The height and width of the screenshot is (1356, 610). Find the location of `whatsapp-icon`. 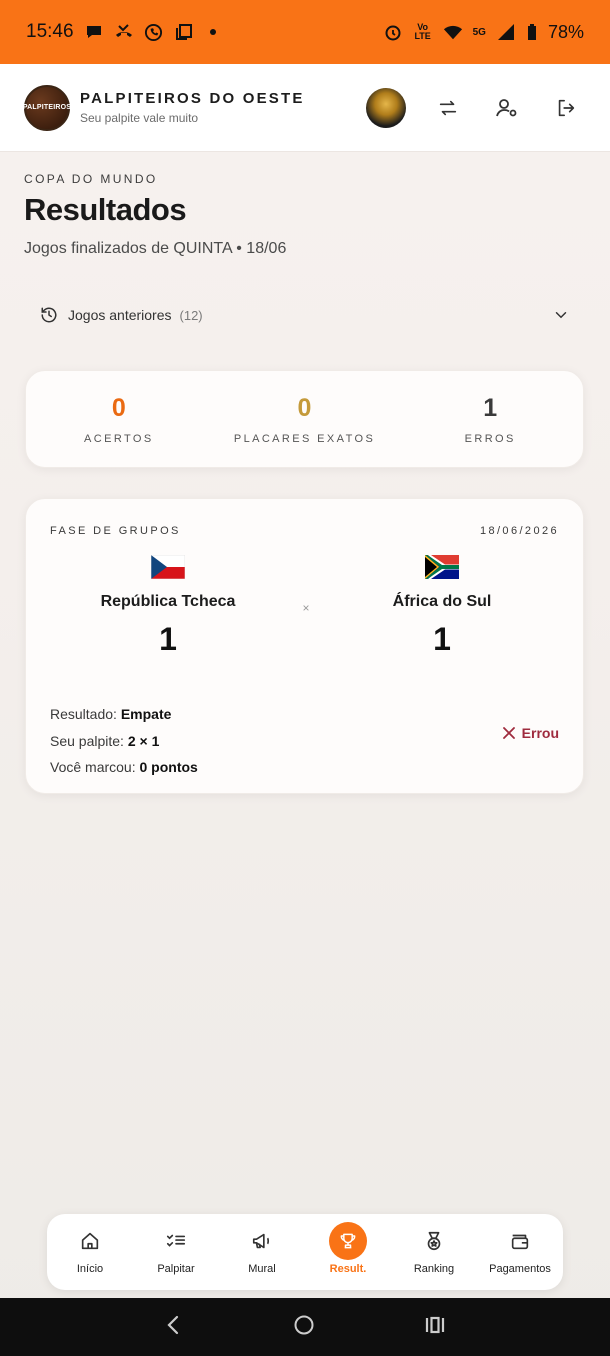

whatsapp-icon is located at coordinates (154, 32).